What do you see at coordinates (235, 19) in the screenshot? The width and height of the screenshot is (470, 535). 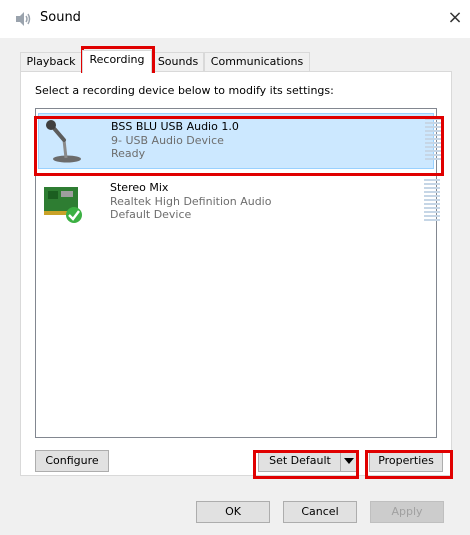 I see `title-bar: Sound ×` at bounding box center [235, 19].